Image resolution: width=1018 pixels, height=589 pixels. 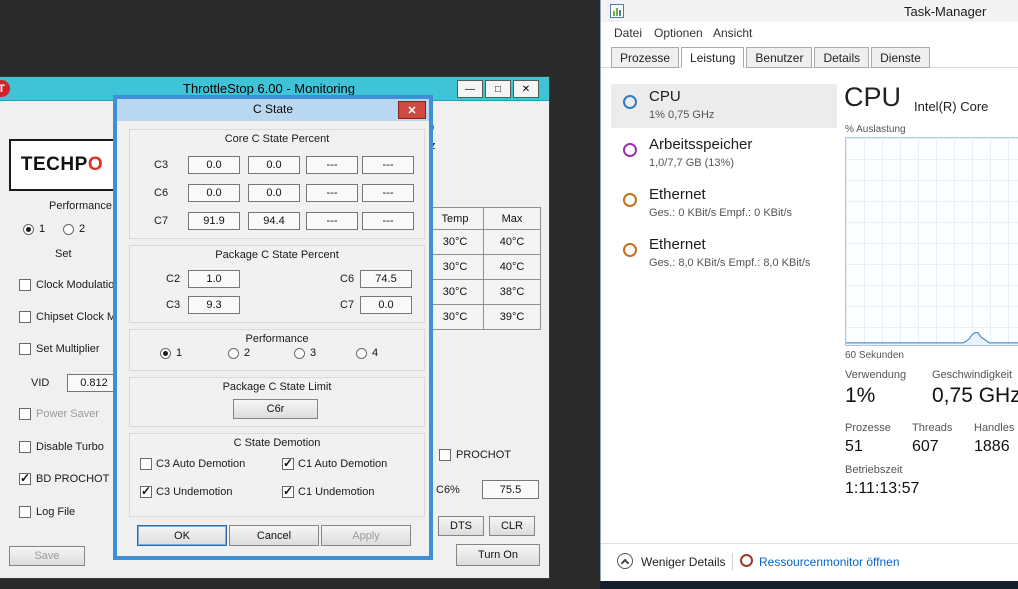 I want to click on clr-button: CLR, so click(x=512, y=526).